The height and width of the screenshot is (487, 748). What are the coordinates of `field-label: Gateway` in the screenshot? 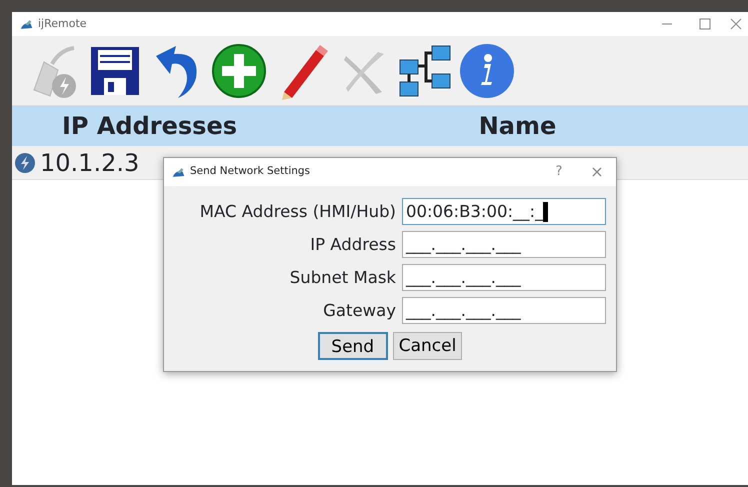 It's located at (359, 311).